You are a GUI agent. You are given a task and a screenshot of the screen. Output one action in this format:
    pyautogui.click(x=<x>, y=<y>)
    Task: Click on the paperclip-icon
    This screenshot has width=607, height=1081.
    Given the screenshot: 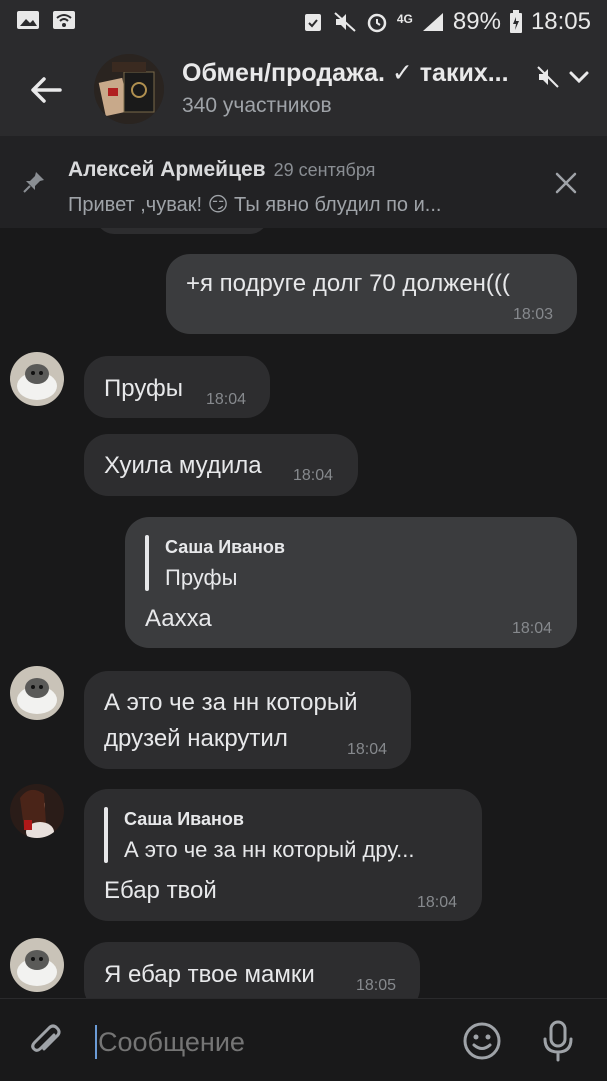 What is the action you would take?
    pyautogui.click(x=46, y=1041)
    